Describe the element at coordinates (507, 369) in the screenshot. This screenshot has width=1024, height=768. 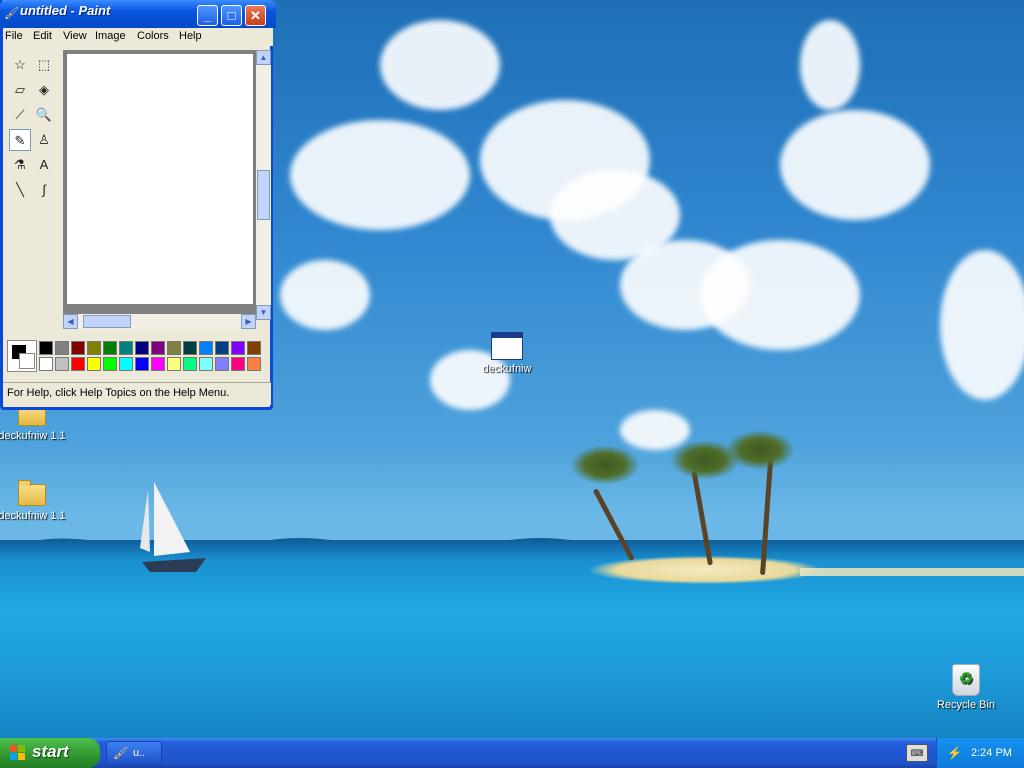
I see `desktop-icon-label: deckufniw` at that location.